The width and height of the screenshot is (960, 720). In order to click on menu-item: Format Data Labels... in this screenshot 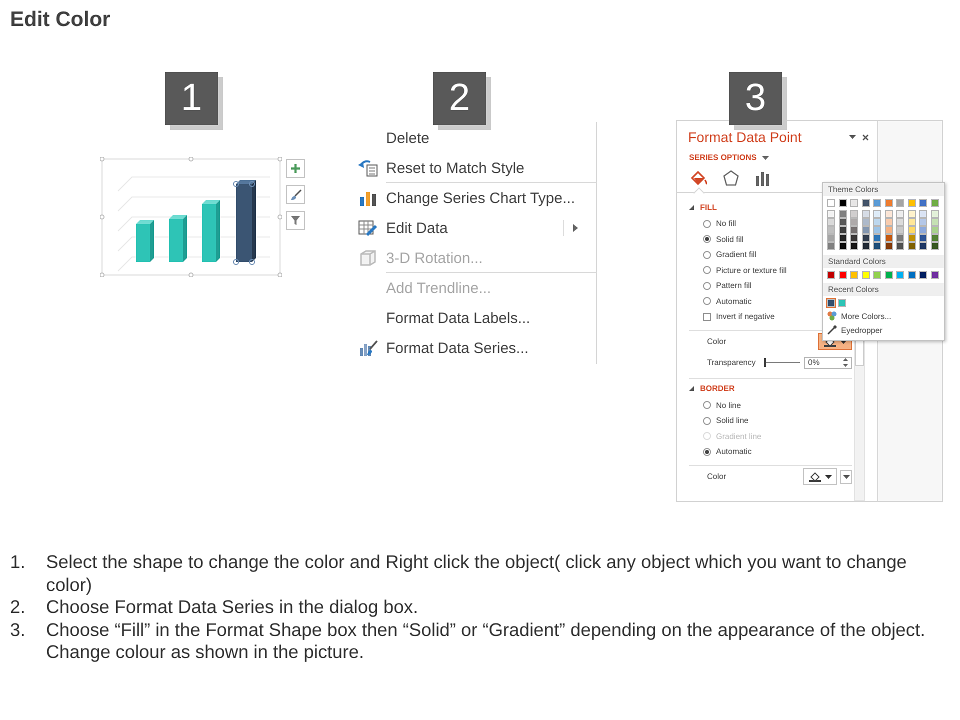, I will do `click(473, 318)`.